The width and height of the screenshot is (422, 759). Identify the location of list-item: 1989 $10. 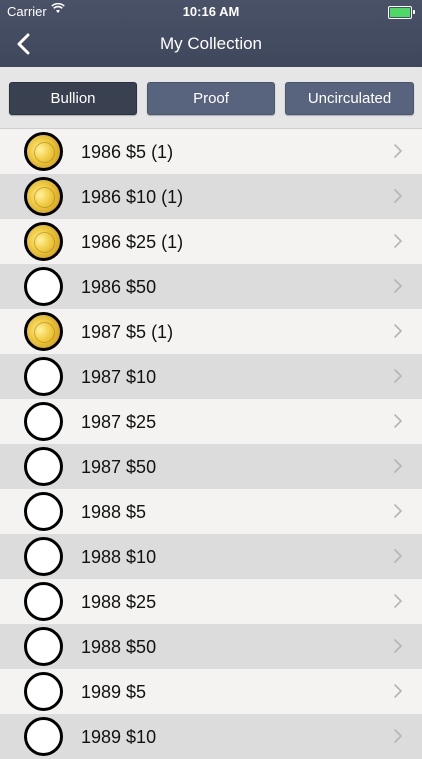
(211, 736).